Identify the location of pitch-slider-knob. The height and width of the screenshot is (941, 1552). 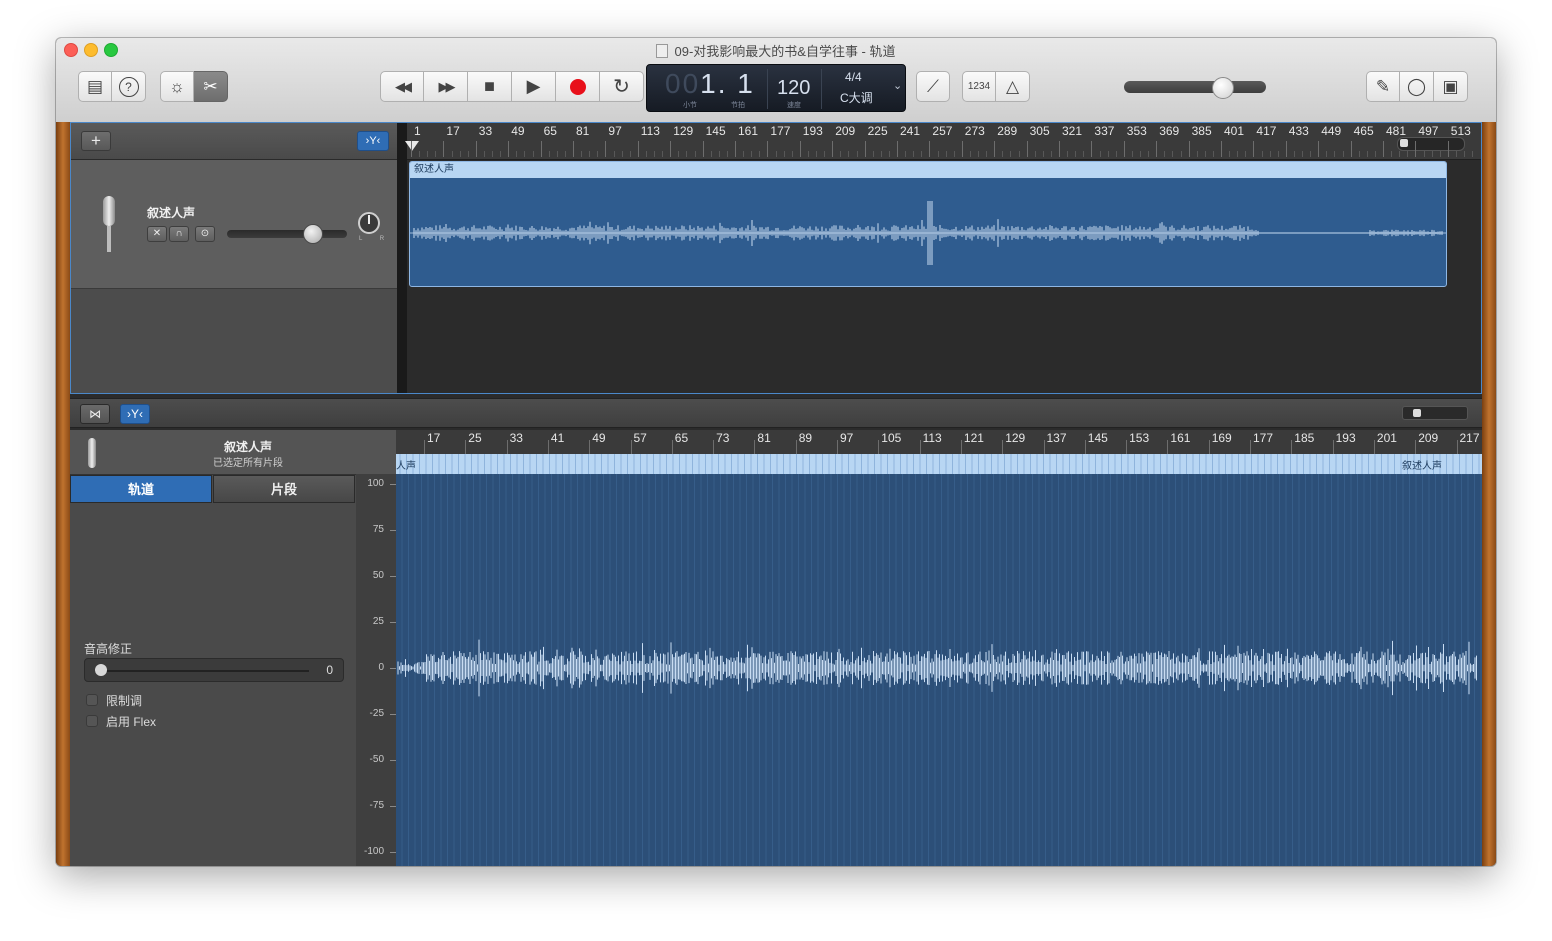
(101, 670).